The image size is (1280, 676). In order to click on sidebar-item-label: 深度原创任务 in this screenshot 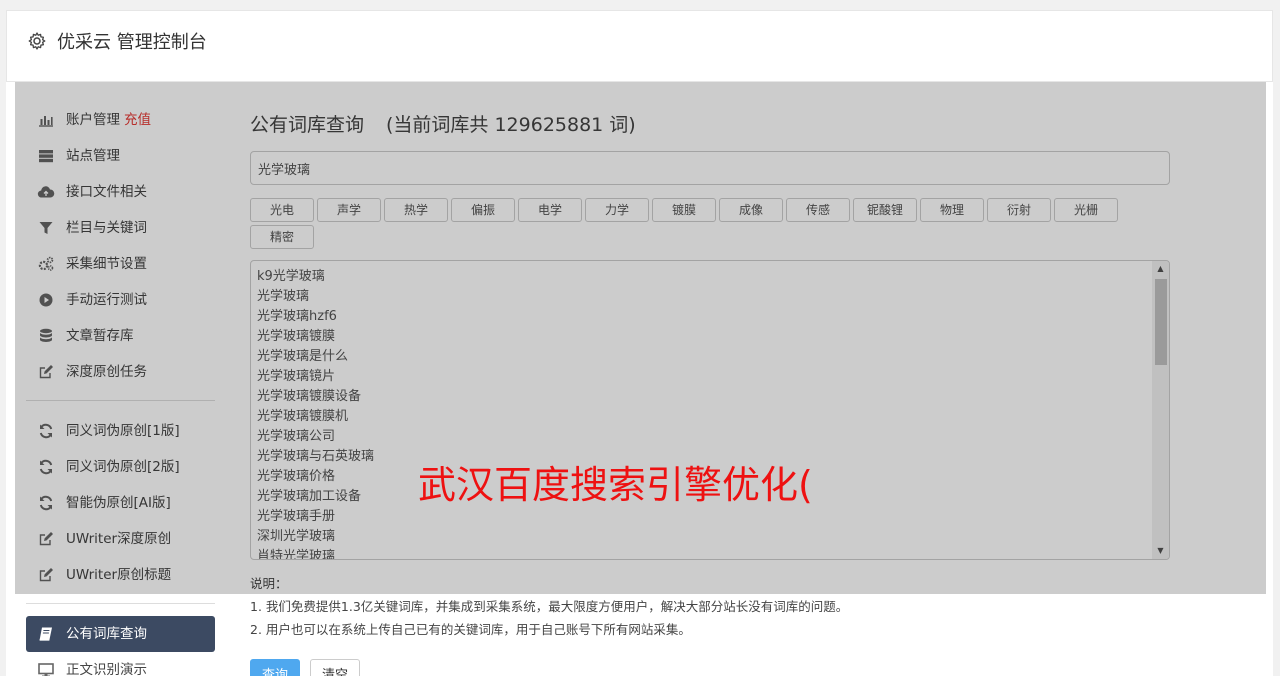, I will do `click(106, 372)`.